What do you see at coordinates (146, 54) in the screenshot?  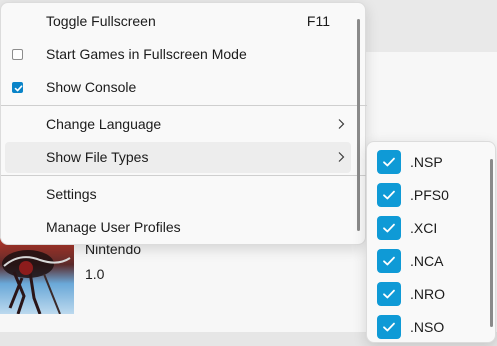 I see `menu-item-label: Start Games in Fullscreen Mode` at bounding box center [146, 54].